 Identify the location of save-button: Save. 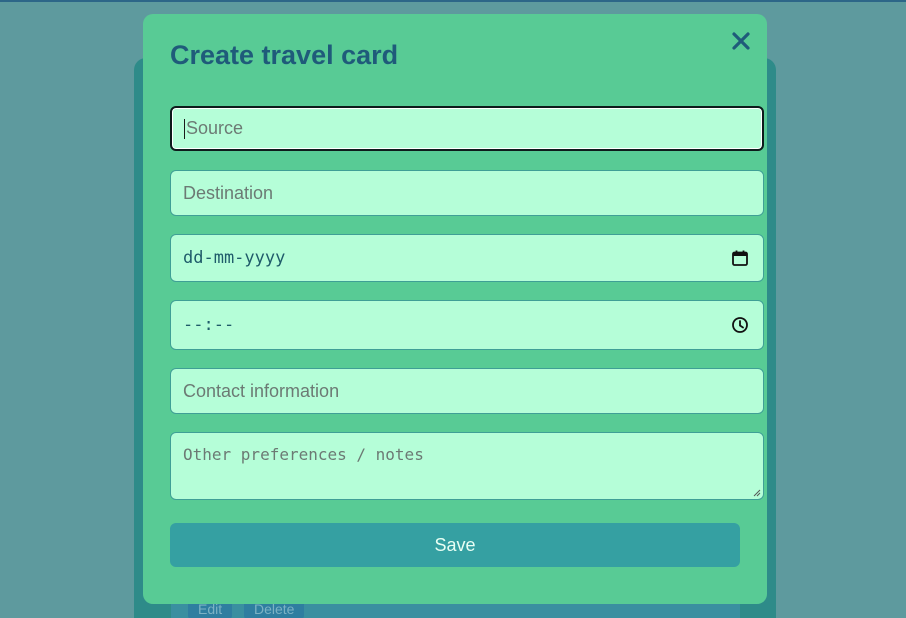
(455, 545).